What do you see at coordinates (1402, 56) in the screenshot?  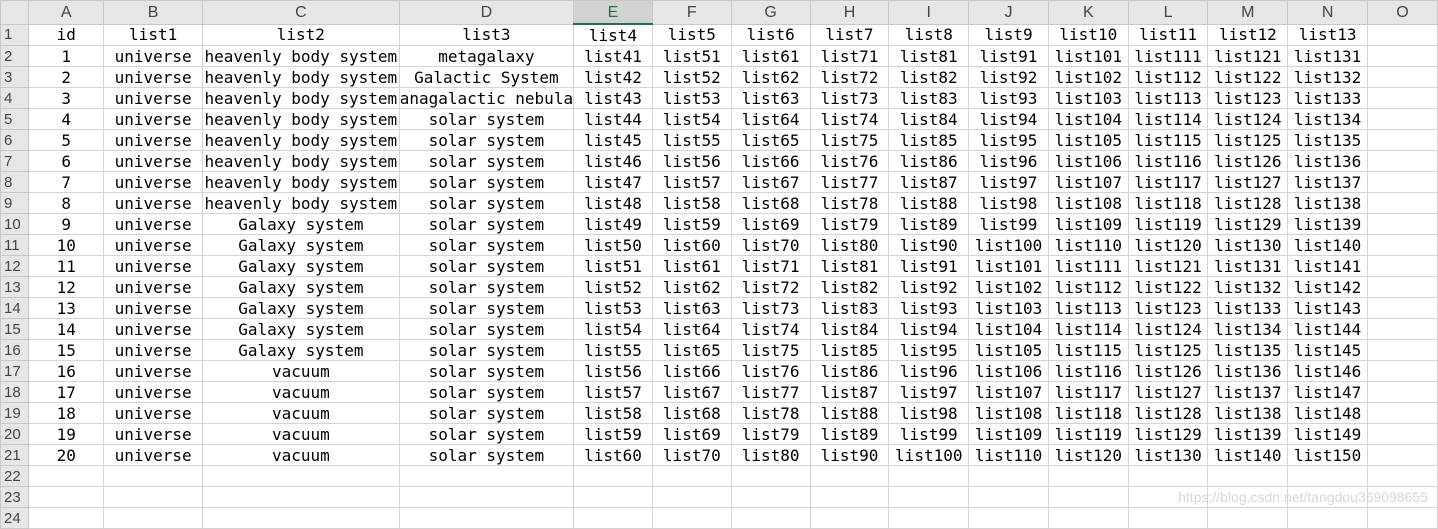 I see `cell-o2` at bounding box center [1402, 56].